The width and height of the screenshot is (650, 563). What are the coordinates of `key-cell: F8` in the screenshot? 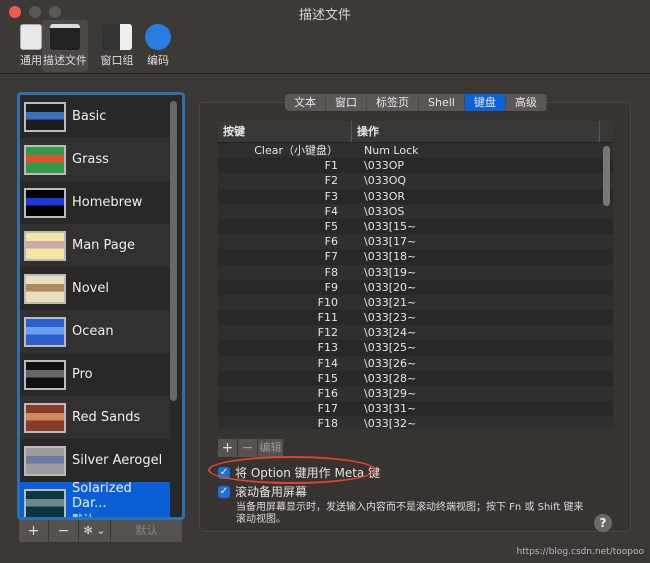 It's located at (331, 272).